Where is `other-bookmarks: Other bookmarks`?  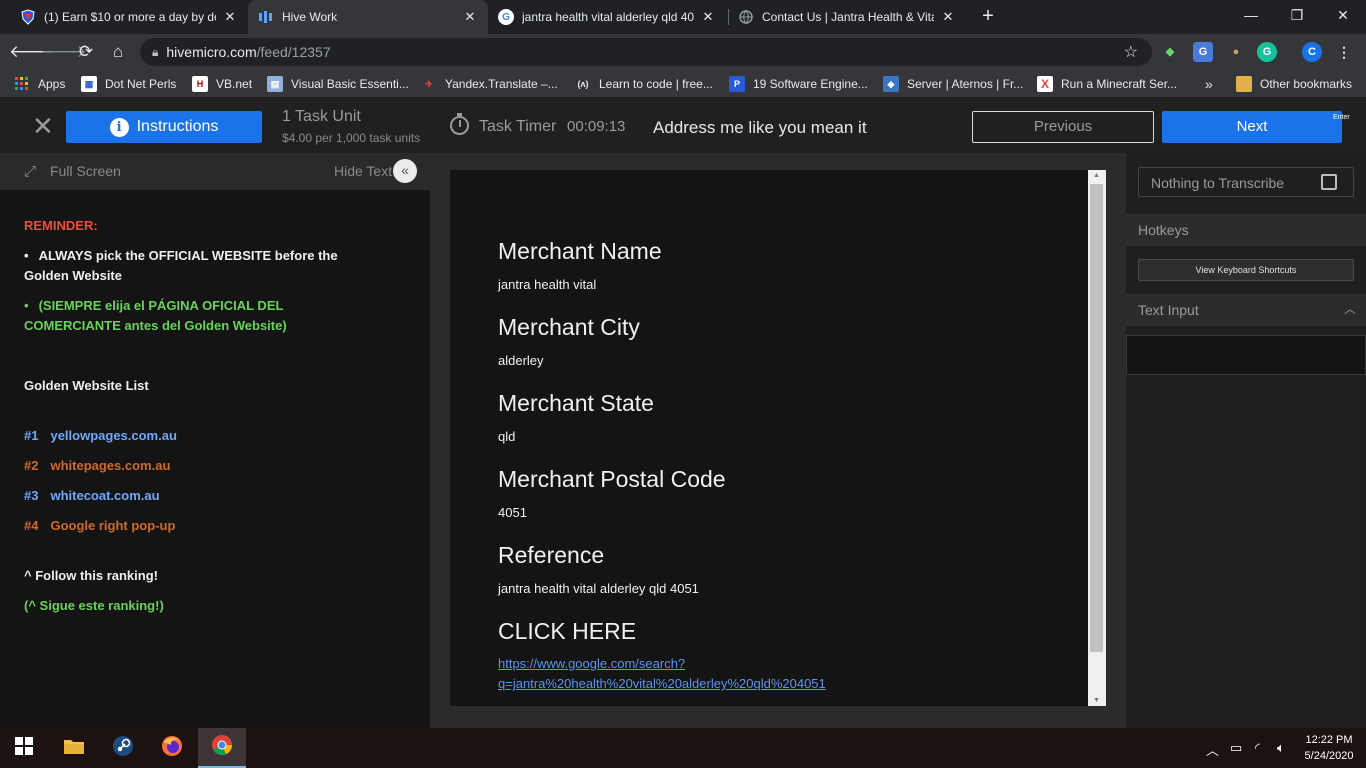 other-bookmarks: Other bookmarks is located at coordinates (1294, 84).